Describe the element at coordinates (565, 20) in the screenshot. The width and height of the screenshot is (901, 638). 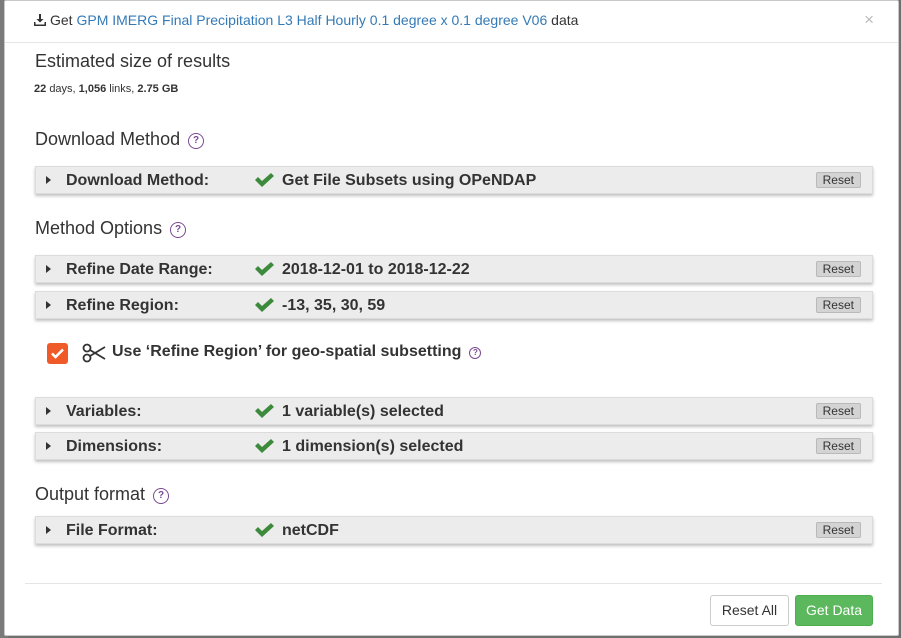
I see `title-suffix: data` at that location.